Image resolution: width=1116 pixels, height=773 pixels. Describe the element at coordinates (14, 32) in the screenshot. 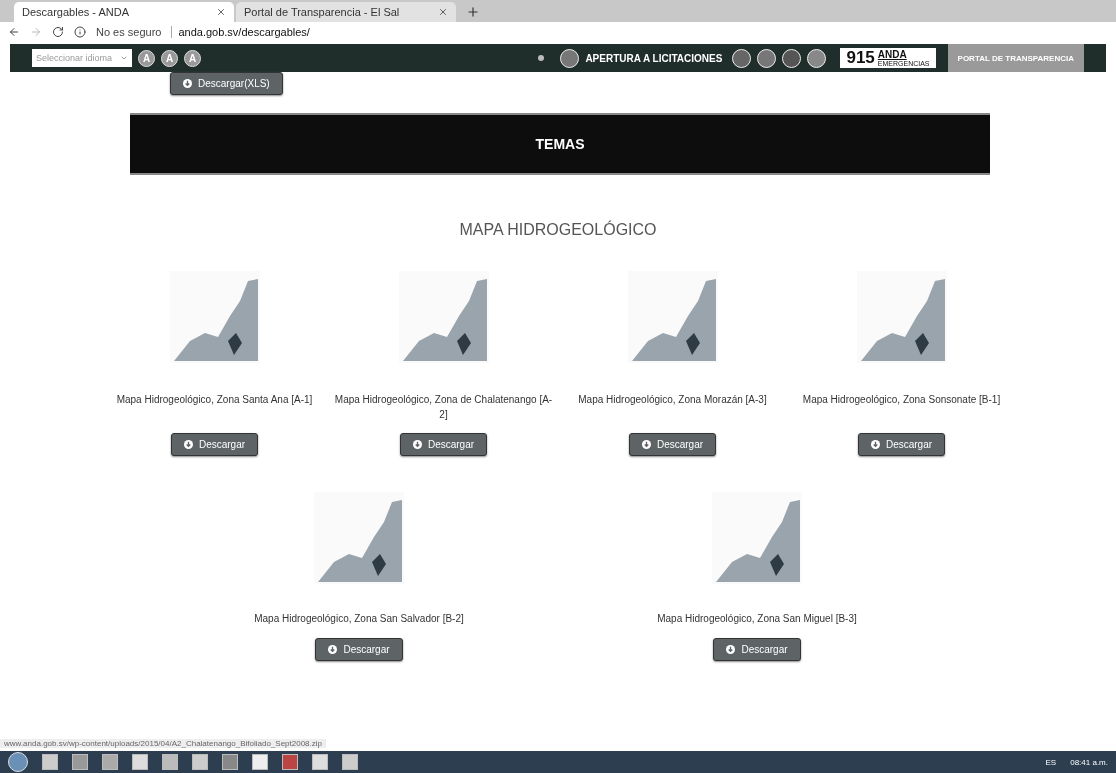

I see `back-icon` at that location.